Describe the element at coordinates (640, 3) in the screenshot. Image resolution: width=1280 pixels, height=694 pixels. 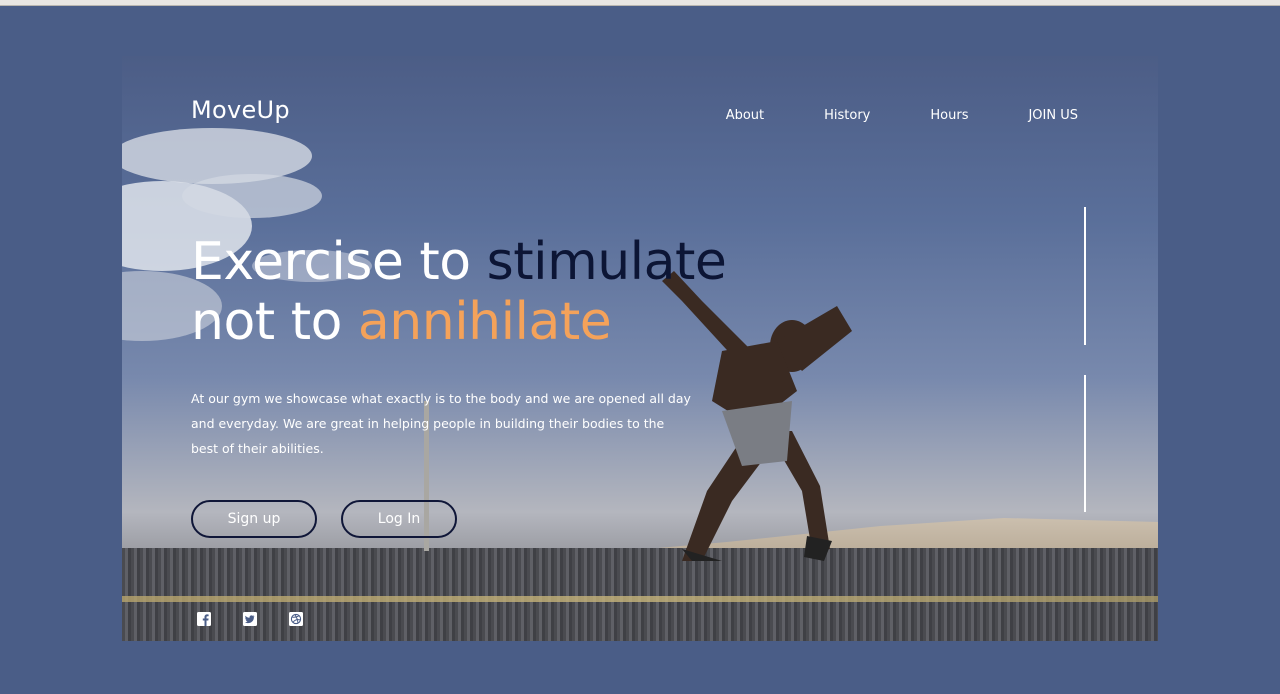
I see `browser-top-edge` at that location.